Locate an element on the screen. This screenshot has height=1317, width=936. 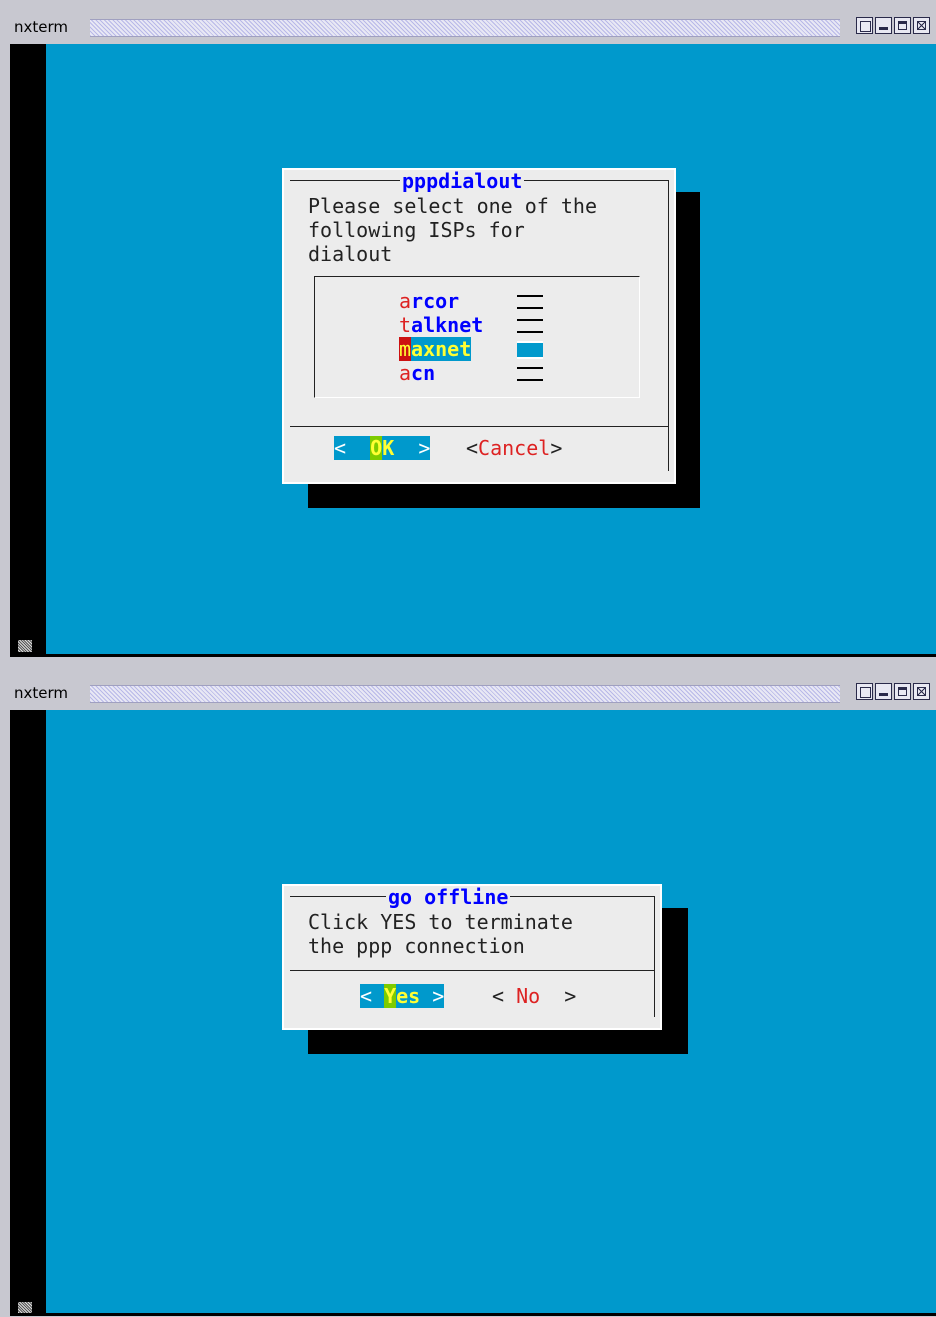
list-item: acn is located at coordinates (417, 373).